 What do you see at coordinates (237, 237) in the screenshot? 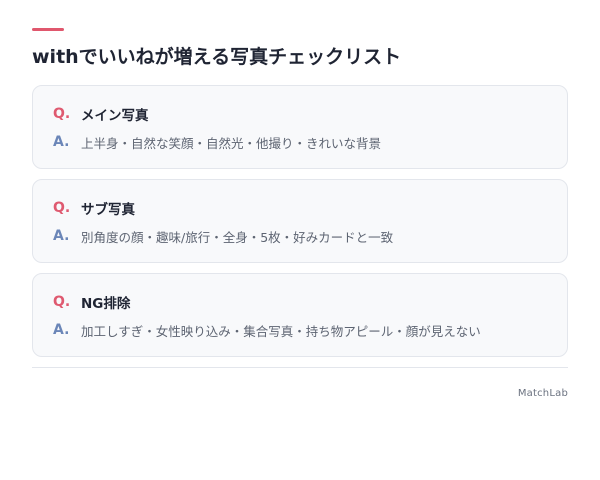
I see `answer-text: 別角度の顔・趣味/旅行・全身・5枚・好みカードと一致` at bounding box center [237, 237].